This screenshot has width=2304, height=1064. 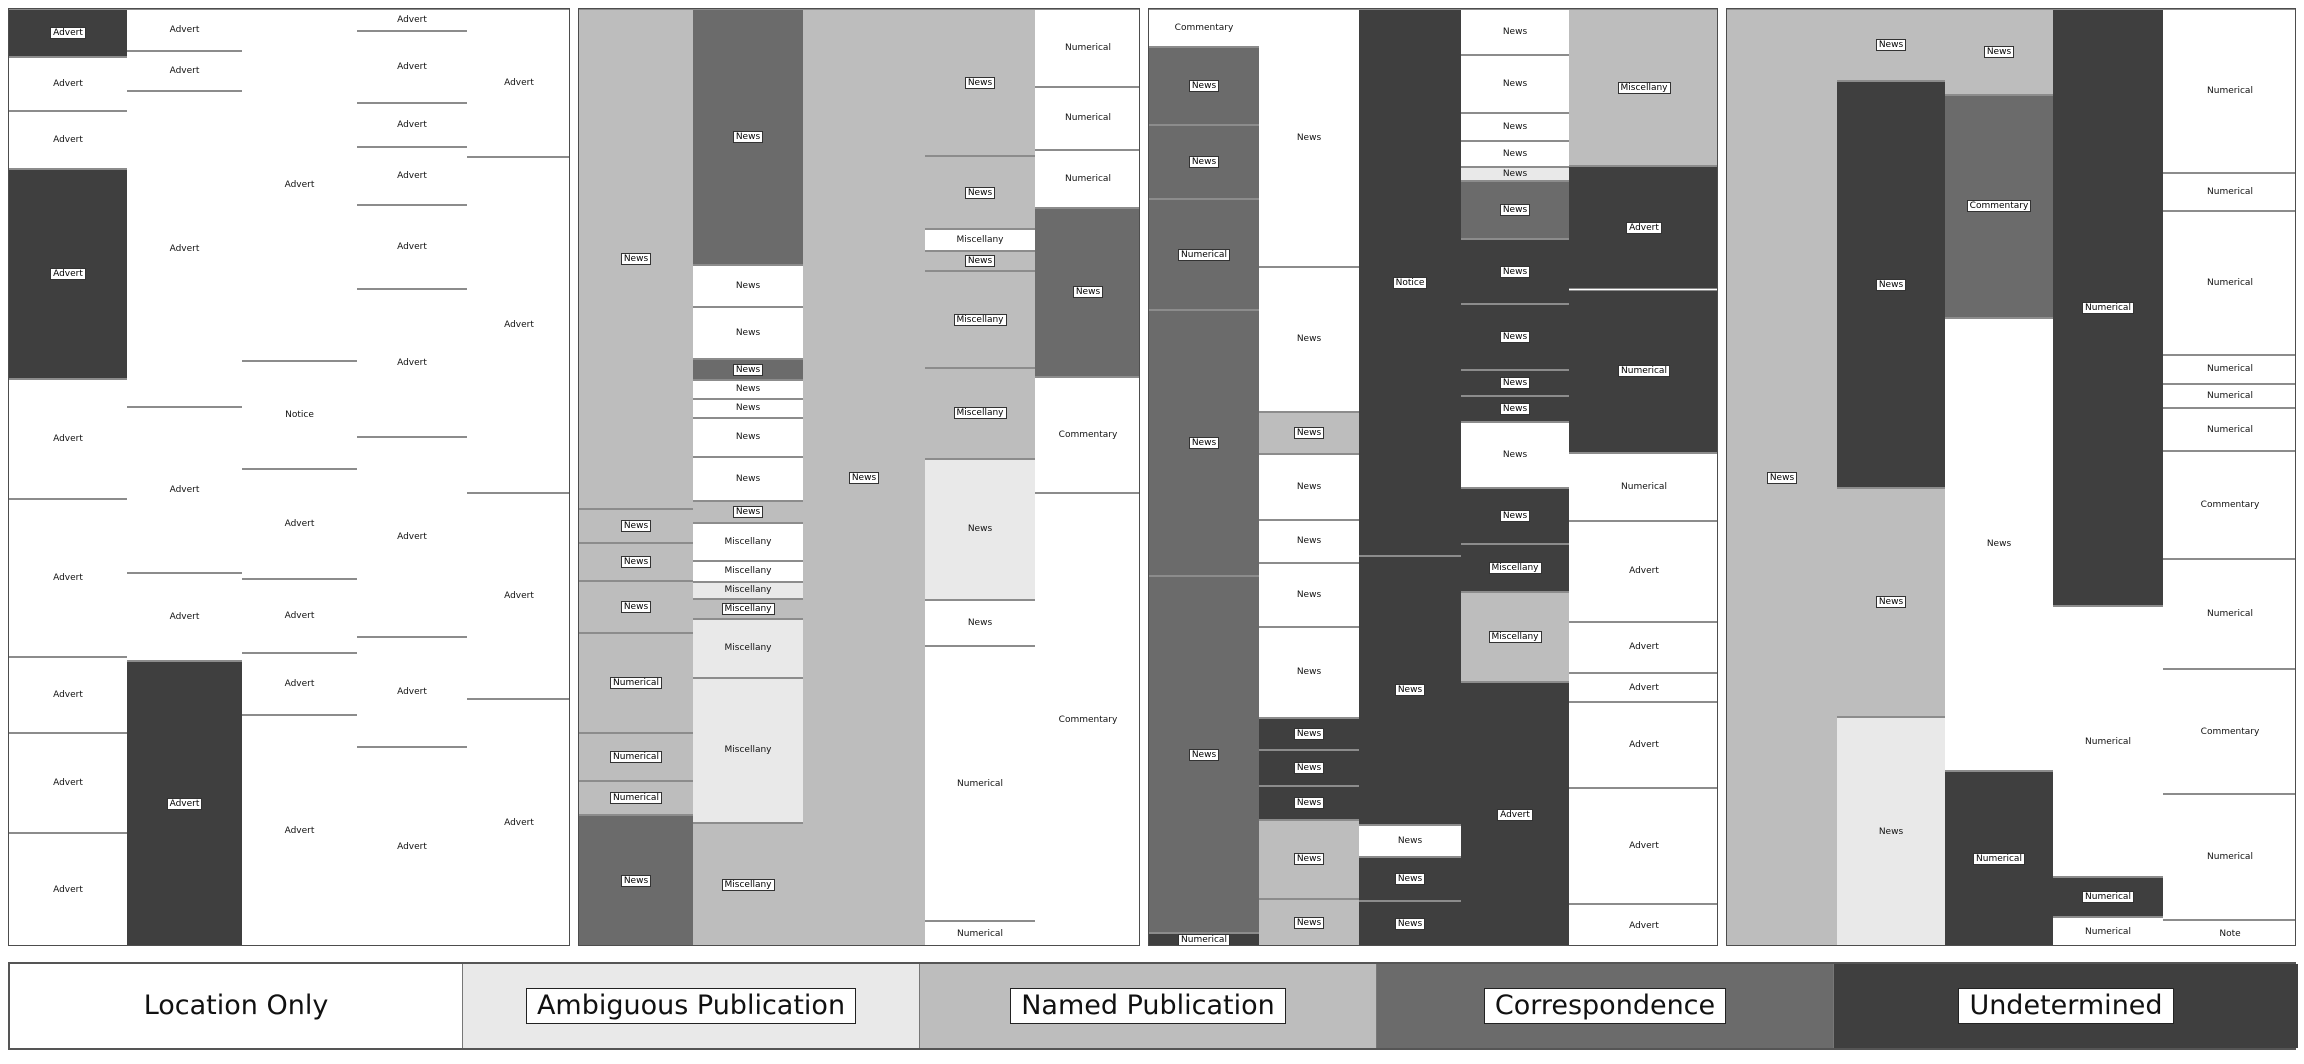 What do you see at coordinates (2066, 1006) in the screenshot?
I see `legend-item-undetermined: Undetermined` at bounding box center [2066, 1006].